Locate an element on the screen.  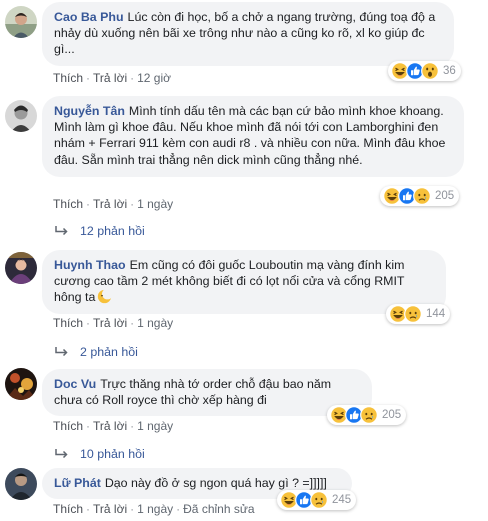
crescent-moon-emoji-icon is located at coordinates (105, 296).